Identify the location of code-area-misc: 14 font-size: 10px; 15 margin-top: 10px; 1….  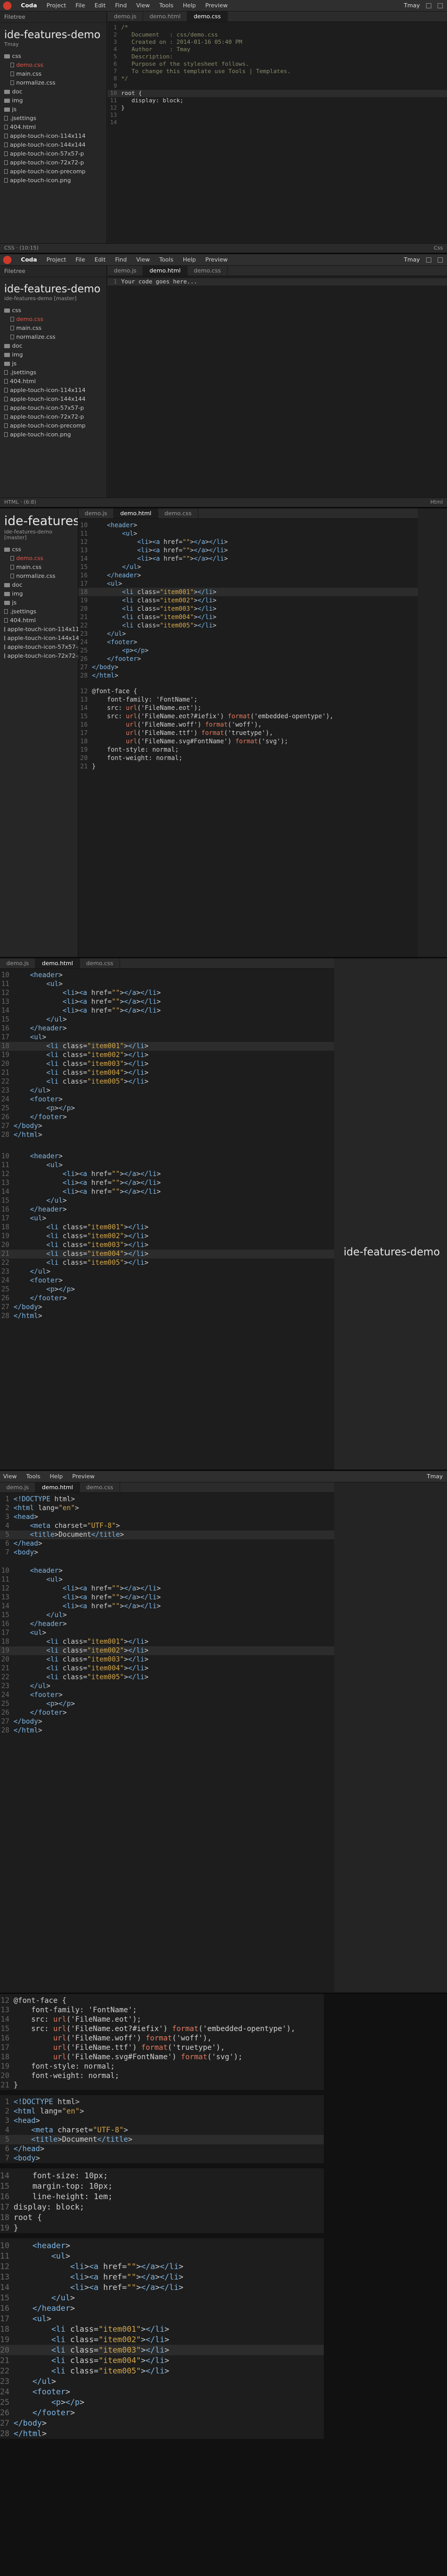
(162, 2200).